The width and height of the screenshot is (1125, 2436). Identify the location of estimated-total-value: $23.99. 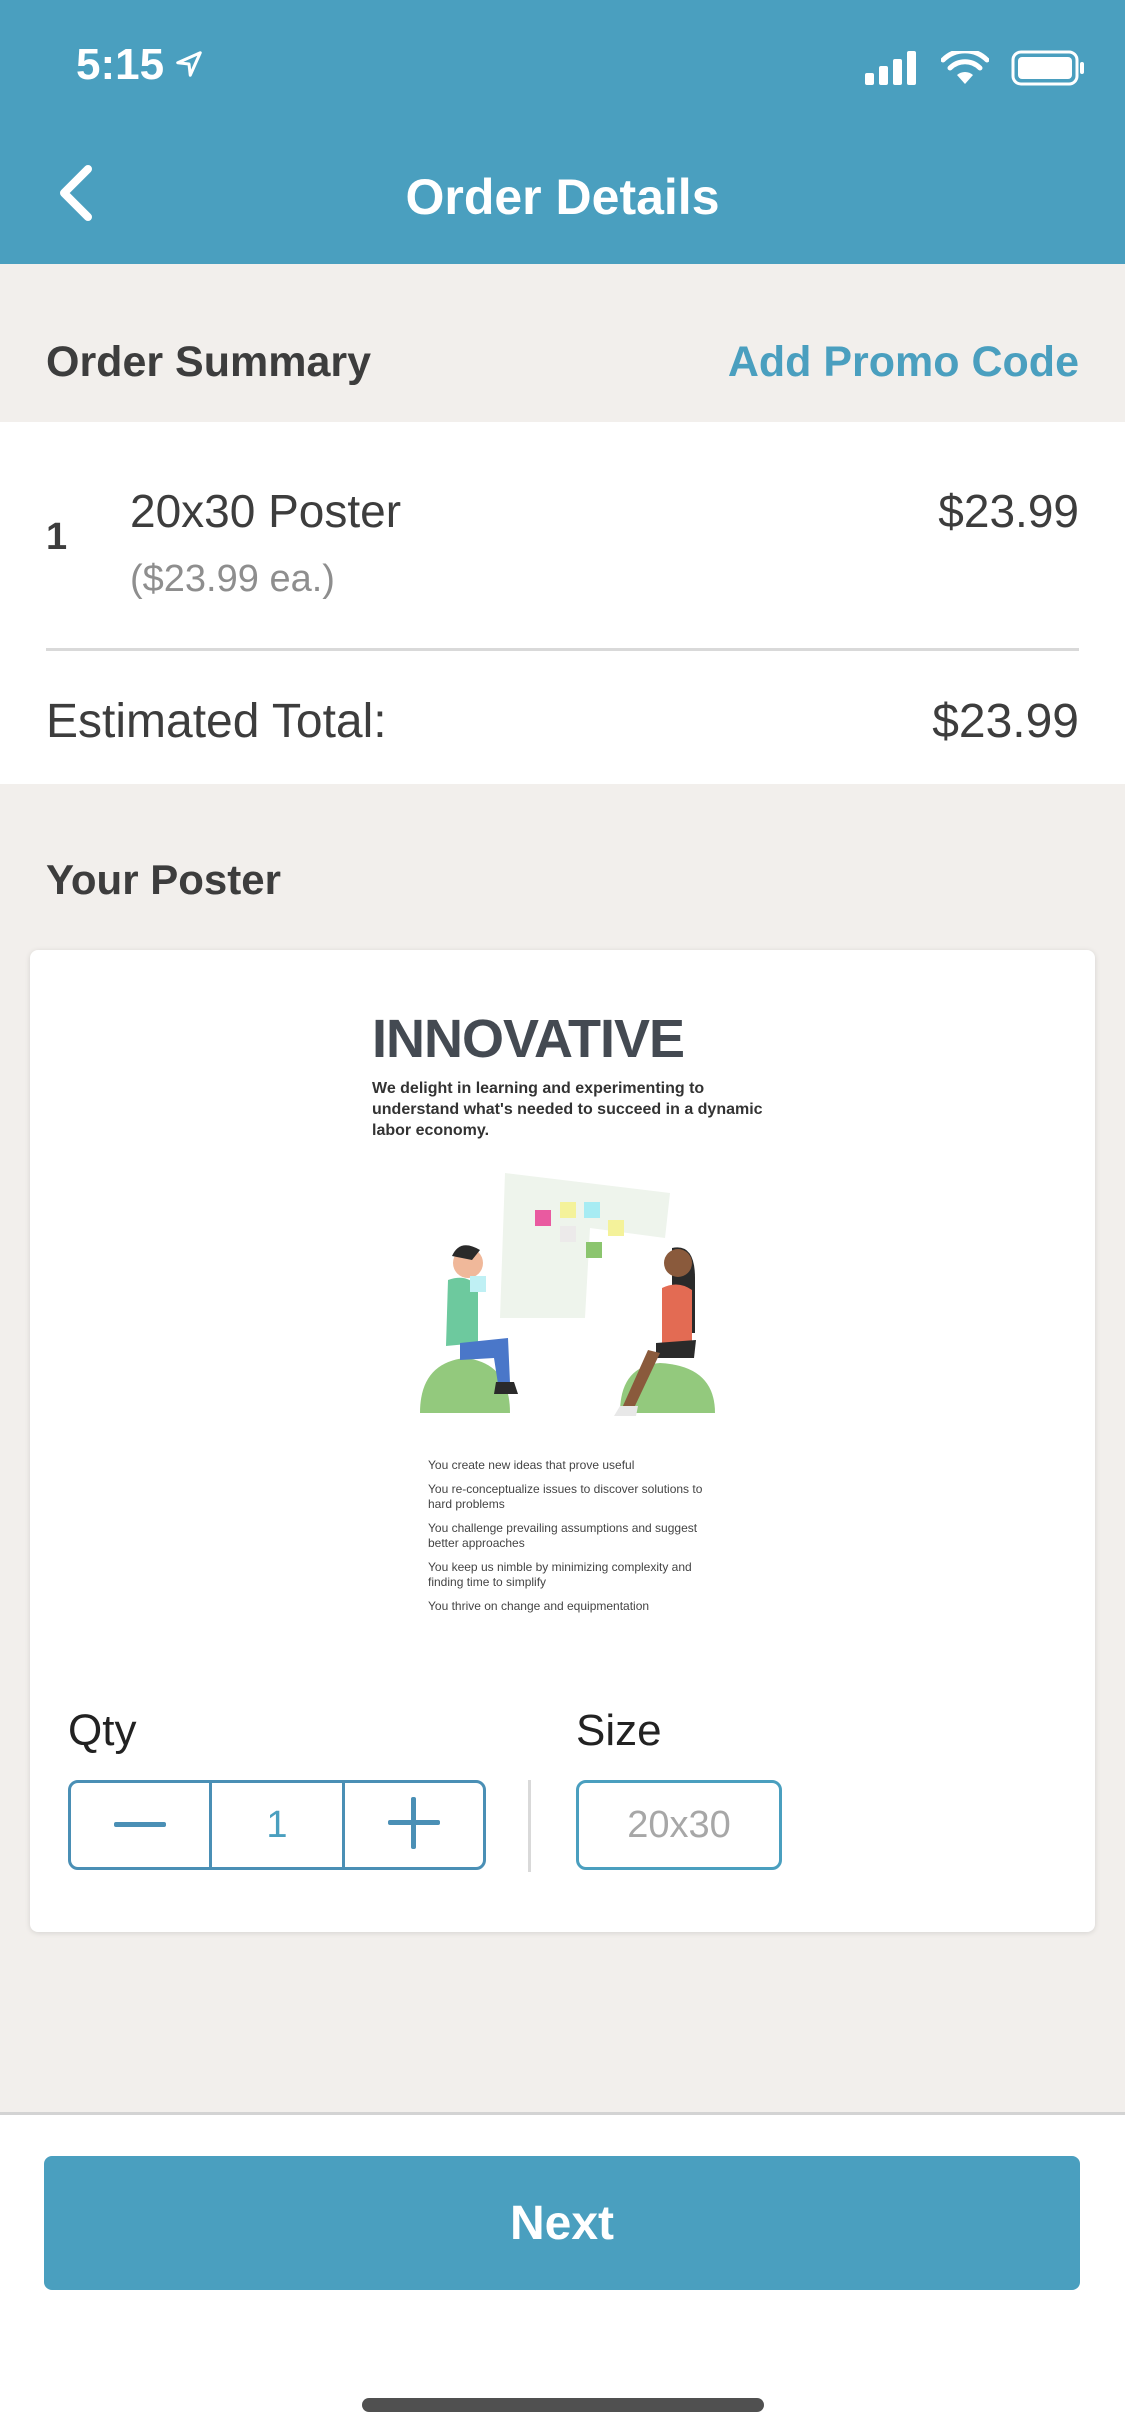
(1005, 721).